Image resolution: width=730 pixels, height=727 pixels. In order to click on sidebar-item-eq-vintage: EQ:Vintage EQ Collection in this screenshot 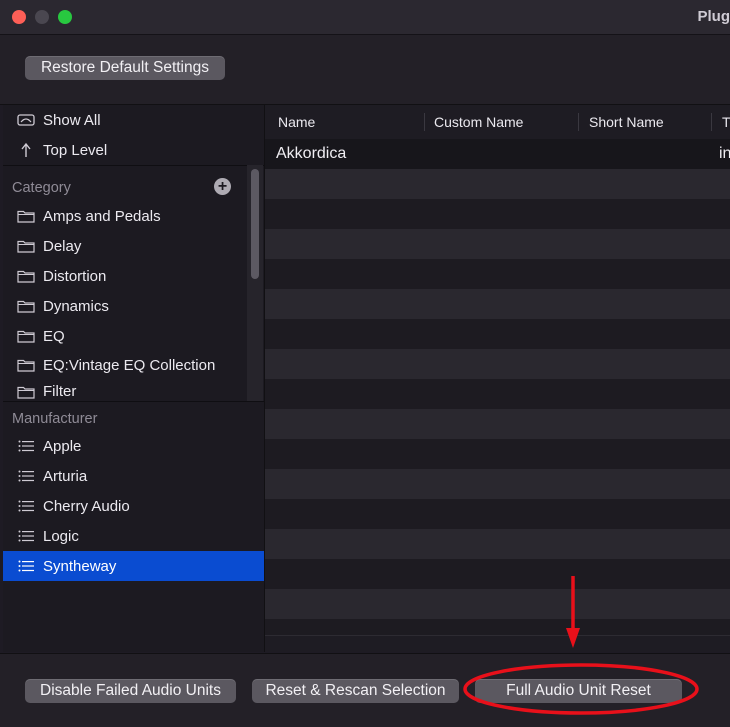, I will do `click(125, 365)`.